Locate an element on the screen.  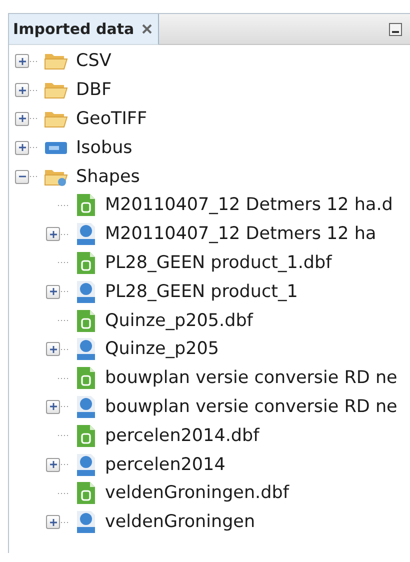
close-icon is located at coordinates (147, 29).